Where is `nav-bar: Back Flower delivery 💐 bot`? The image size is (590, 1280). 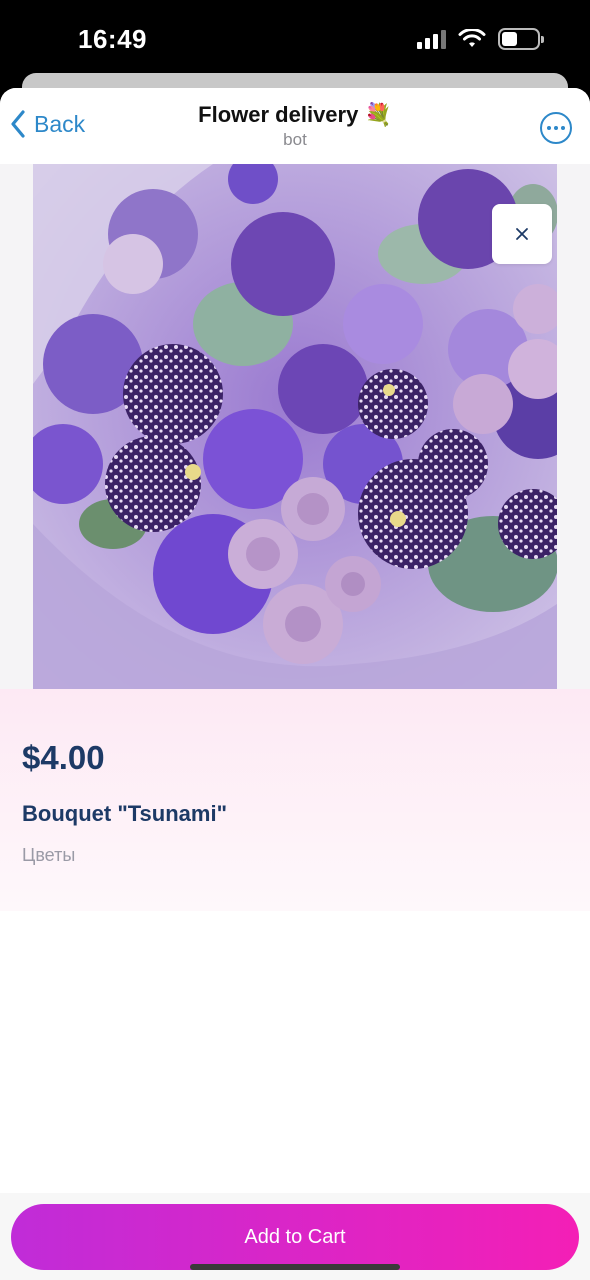
nav-bar: Back Flower delivery 💐 bot is located at coordinates (295, 126).